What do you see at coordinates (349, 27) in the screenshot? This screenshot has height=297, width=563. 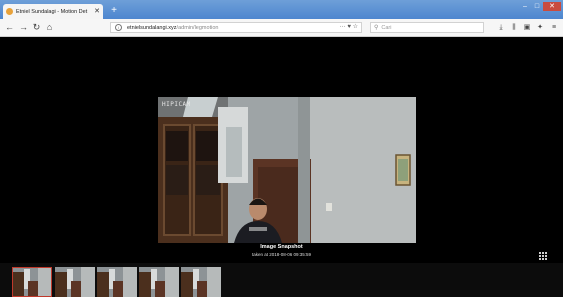 I see `page-actions-icon: ··· ♥ ☆` at bounding box center [349, 27].